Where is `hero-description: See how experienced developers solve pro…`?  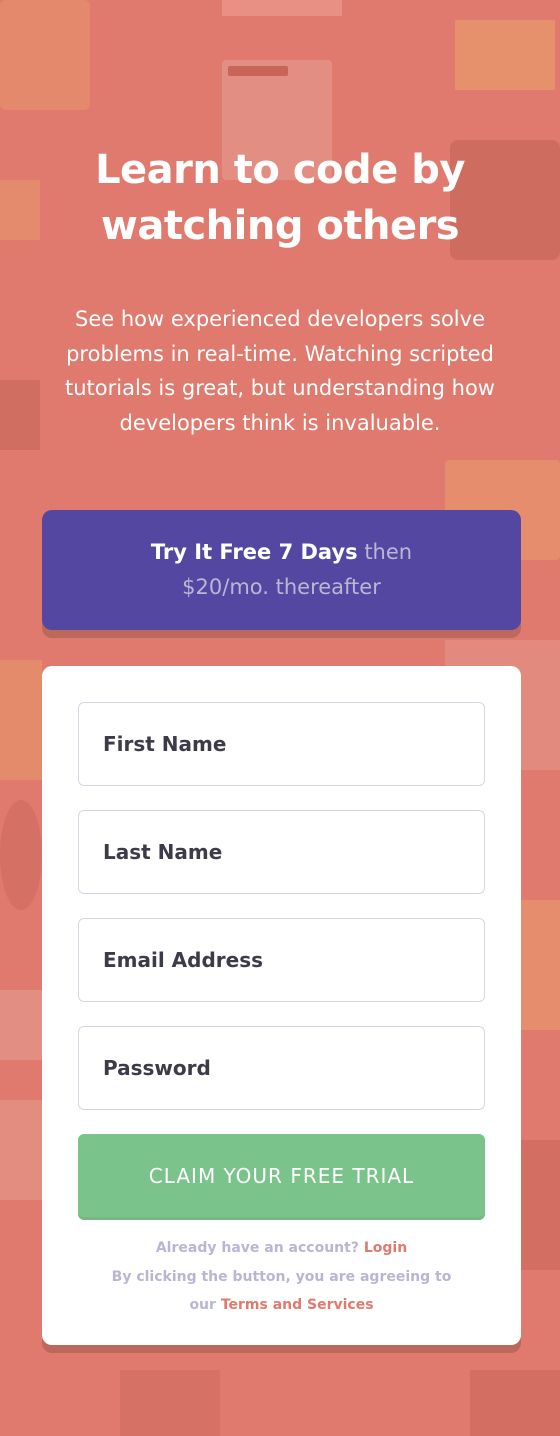 hero-description: See how experienced developers solve pro… is located at coordinates (280, 371).